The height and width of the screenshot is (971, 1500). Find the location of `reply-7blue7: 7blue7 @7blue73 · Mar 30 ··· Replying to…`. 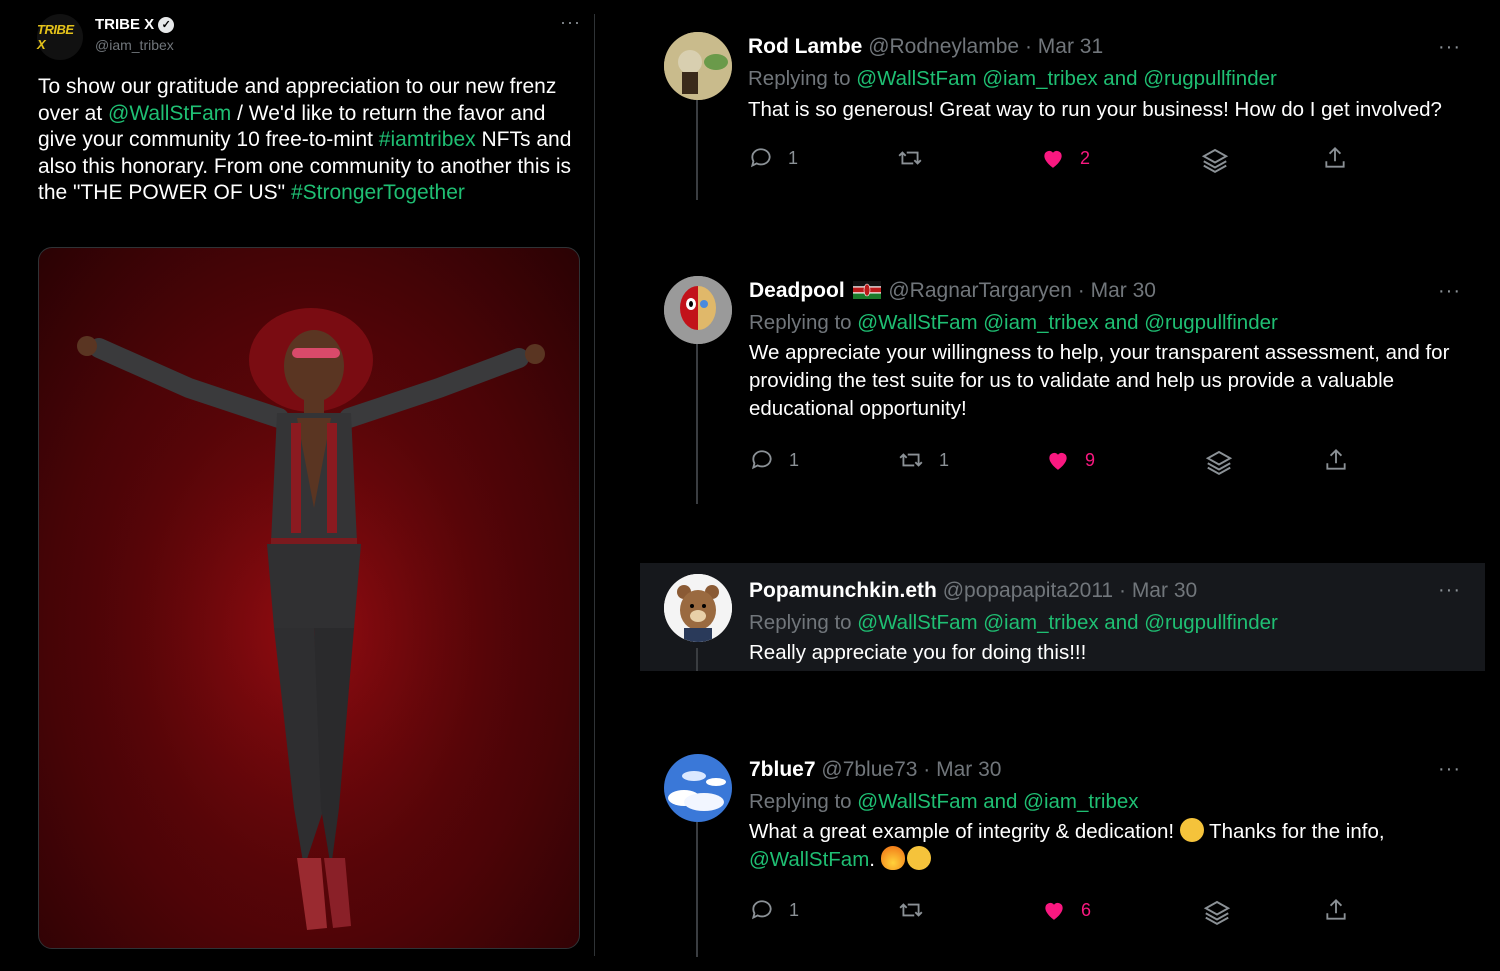

reply-7blue7: 7blue7 @7blue73 · Mar 30 ··· Replying to… is located at coordinates (1062, 849).